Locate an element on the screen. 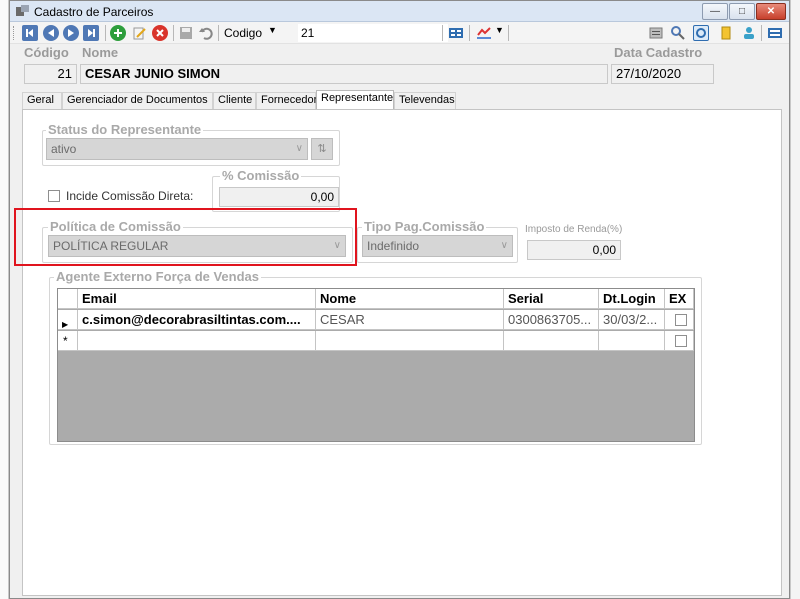 This screenshot has width=800, height=599. filter-icon is located at coordinates (726, 33).